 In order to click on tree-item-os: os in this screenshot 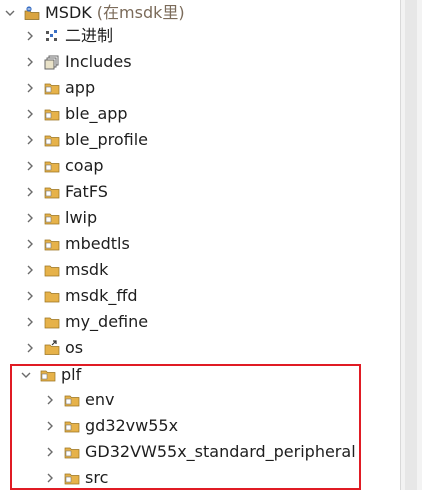, I will do `click(200, 348)`.